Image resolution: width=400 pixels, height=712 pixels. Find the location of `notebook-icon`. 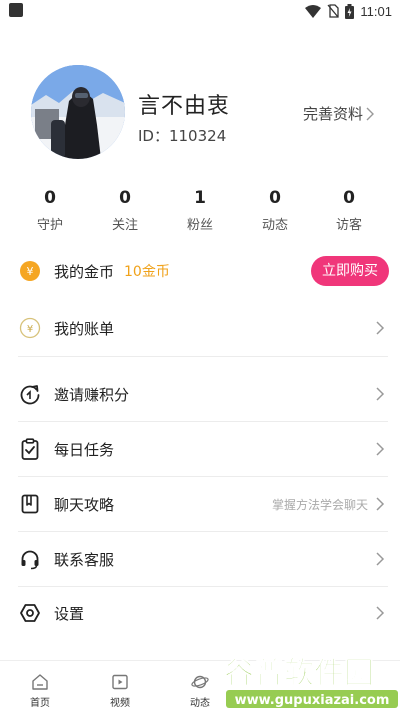

notebook-icon is located at coordinates (30, 504).